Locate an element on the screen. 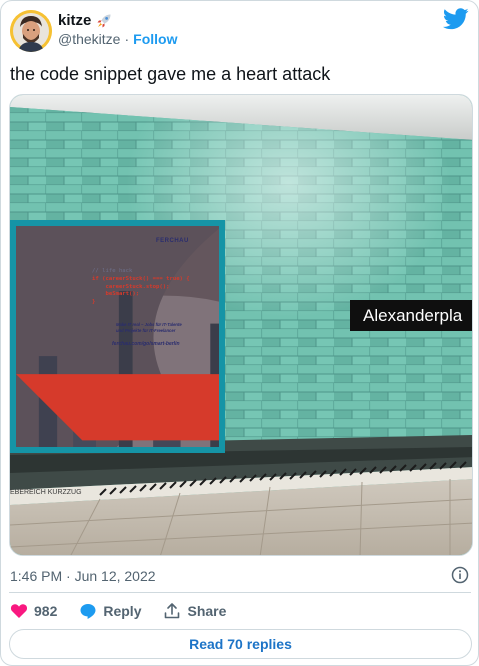  code-line: } is located at coordinates (94, 302).